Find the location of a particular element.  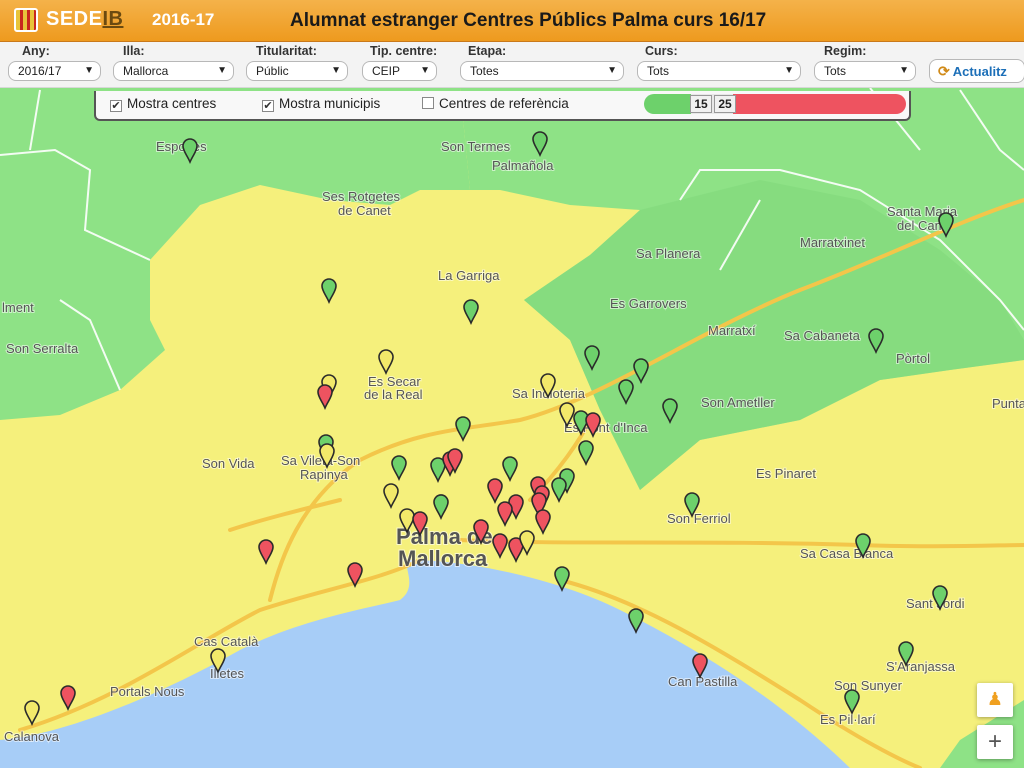

checkbox-label: Mostra municipis is located at coordinates (330, 103).